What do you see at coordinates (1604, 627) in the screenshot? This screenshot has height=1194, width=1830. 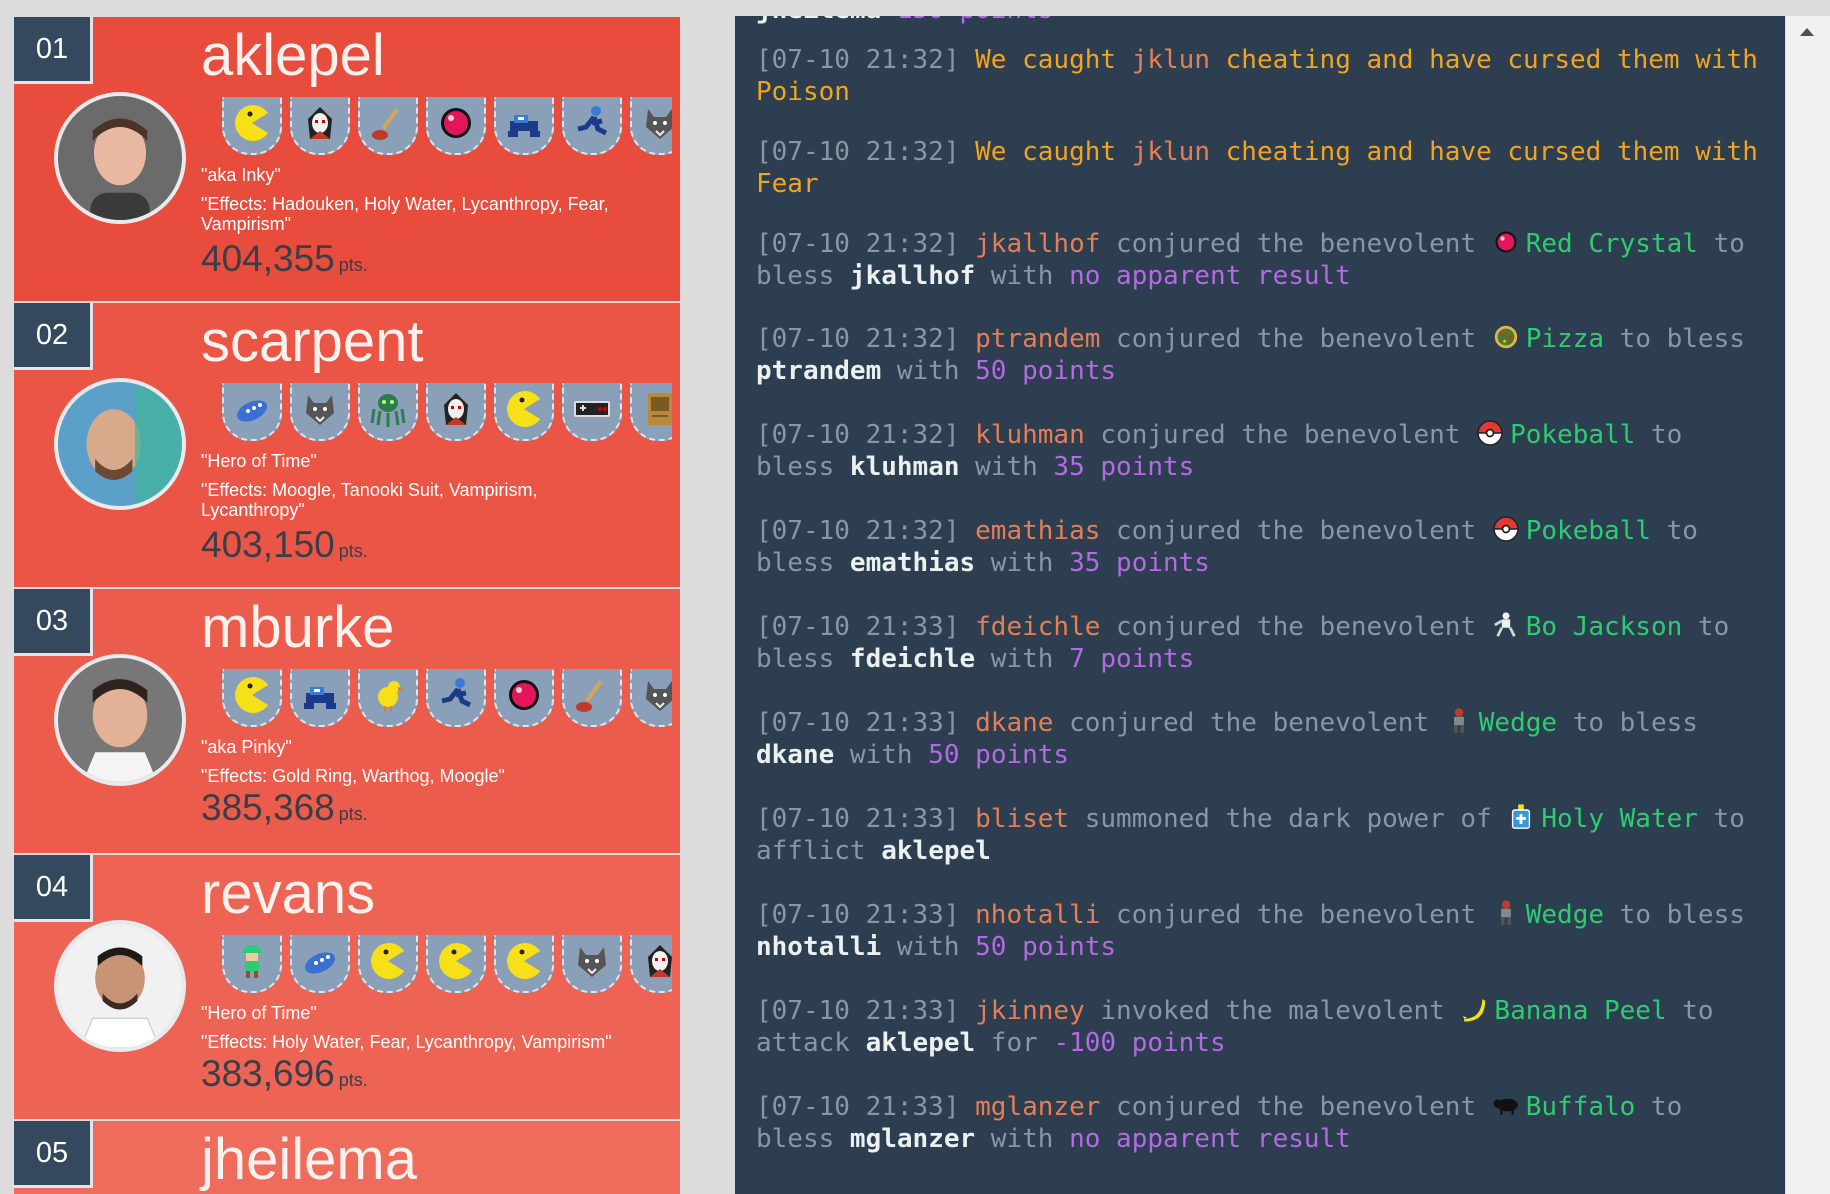 I see `log-item: Bo Jackson` at bounding box center [1604, 627].